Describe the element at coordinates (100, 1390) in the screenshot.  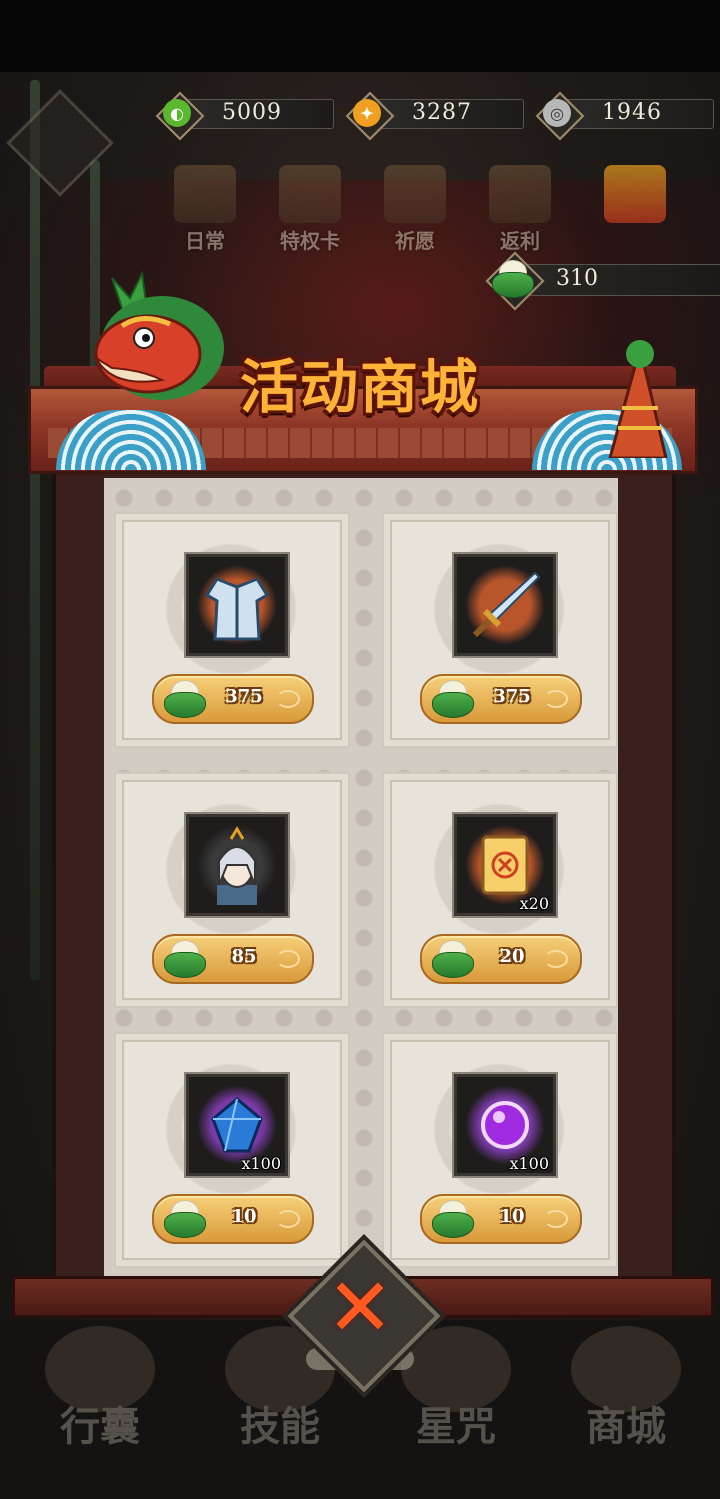
I see `nav-bag: 行囊` at that location.